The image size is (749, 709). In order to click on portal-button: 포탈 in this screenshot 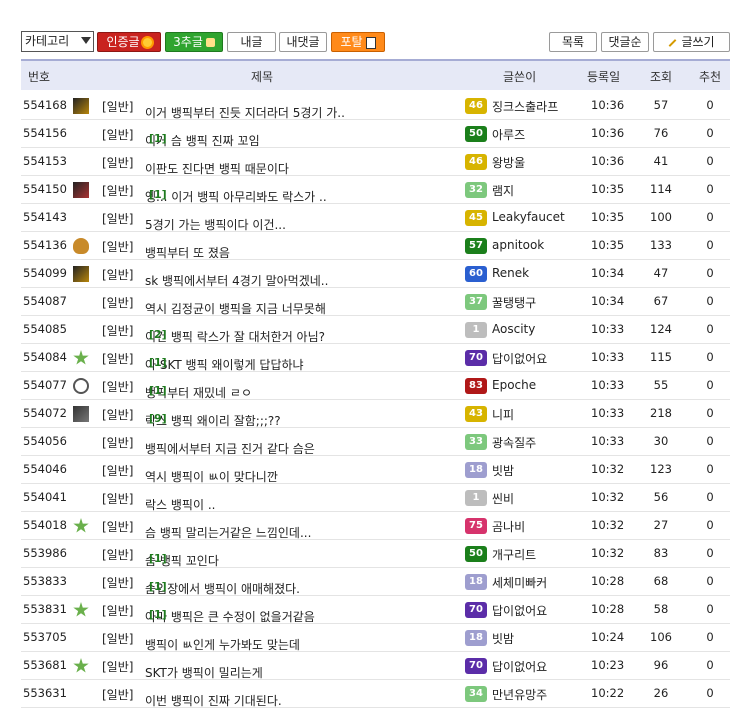, I will do `click(358, 42)`.